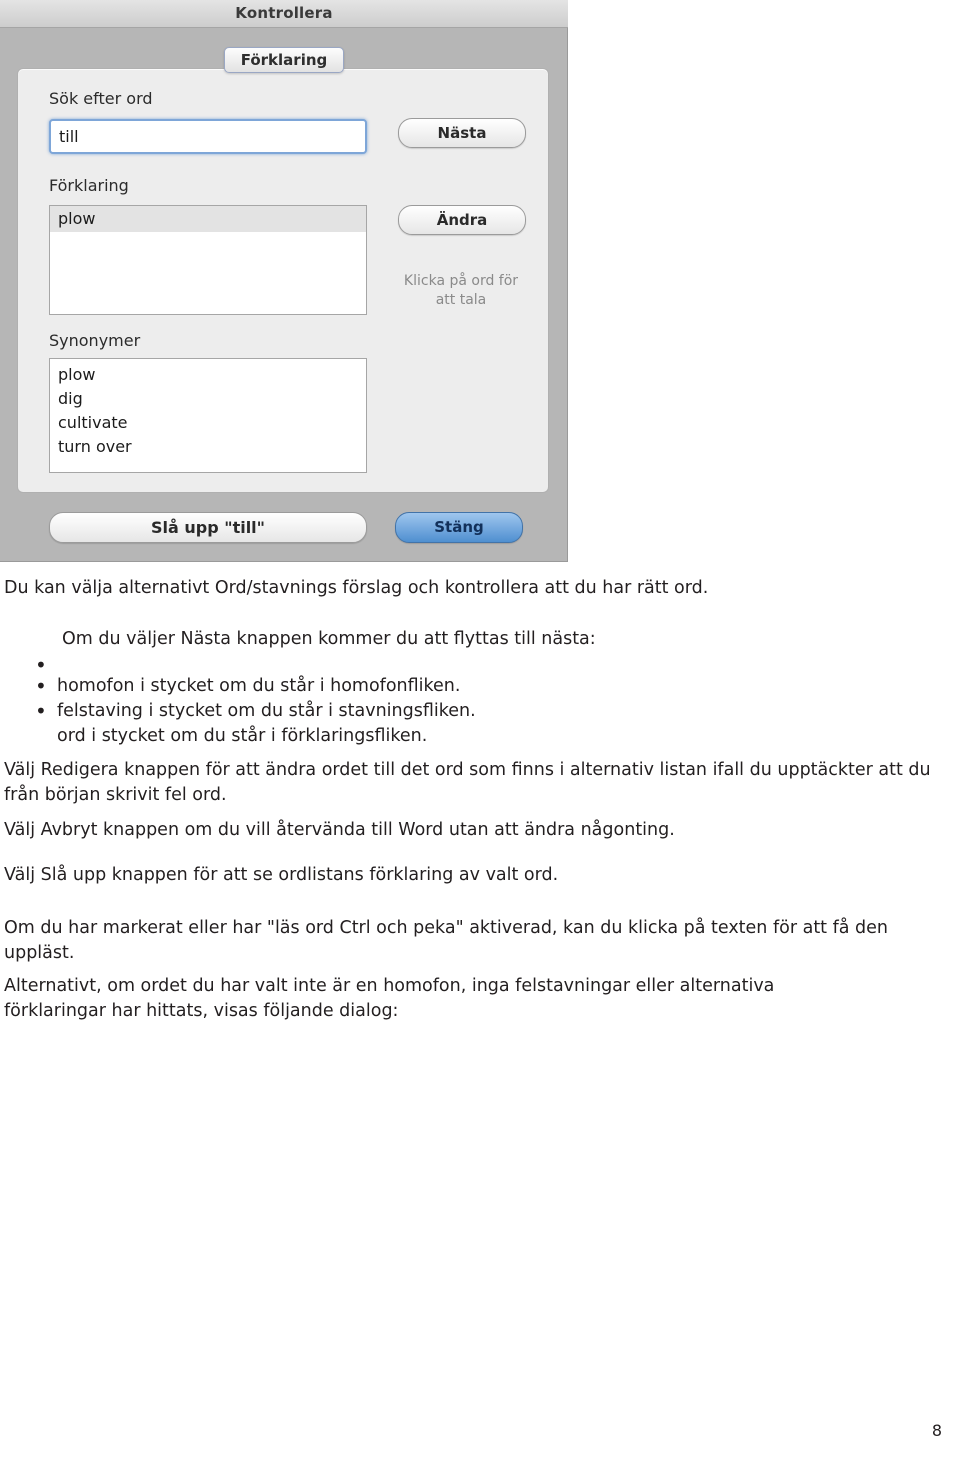 The height and width of the screenshot is (1468, 960). Describe the element at coordinates (936, 1430) in the screenshot. I see `page-number: 8` at that location.